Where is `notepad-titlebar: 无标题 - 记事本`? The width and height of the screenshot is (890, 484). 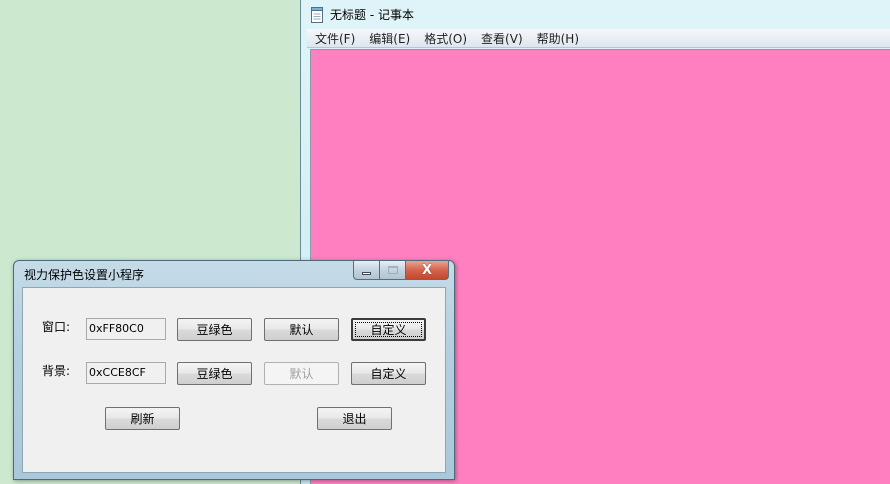 notepad-titlebar: 无标题 - 记事本 is located at coordinates (595, 14).